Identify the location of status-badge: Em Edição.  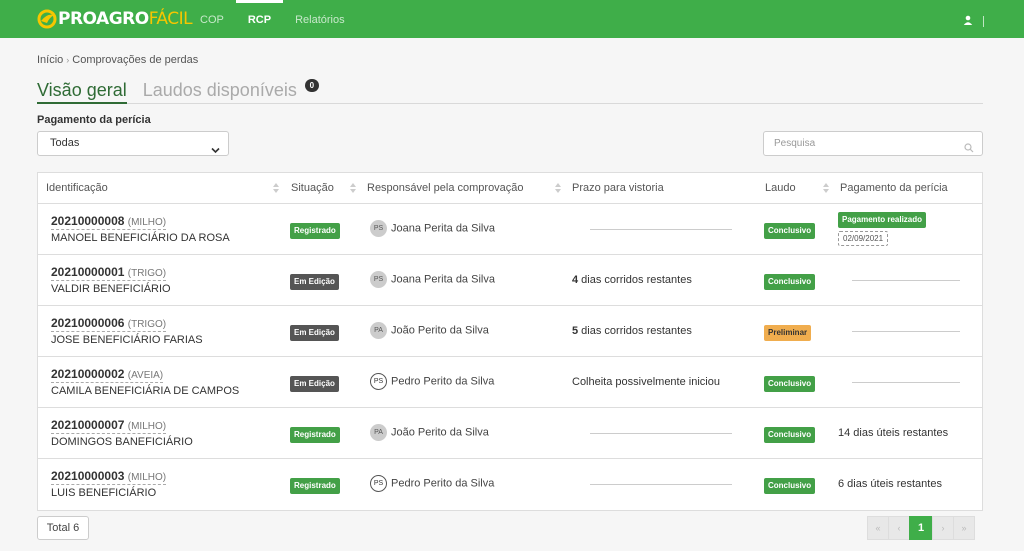
(314, 384).